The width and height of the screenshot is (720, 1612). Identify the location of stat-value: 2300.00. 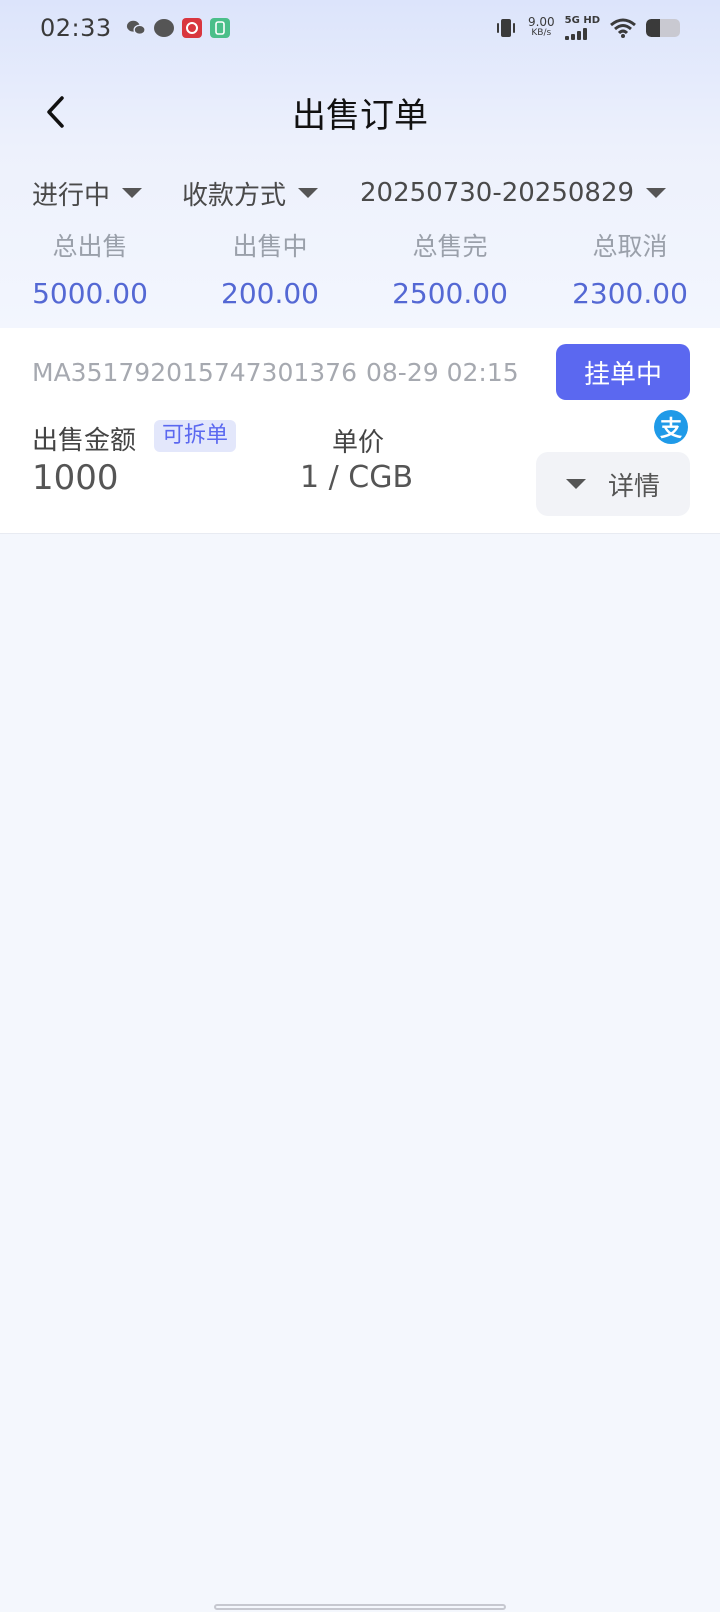
(630, 293).